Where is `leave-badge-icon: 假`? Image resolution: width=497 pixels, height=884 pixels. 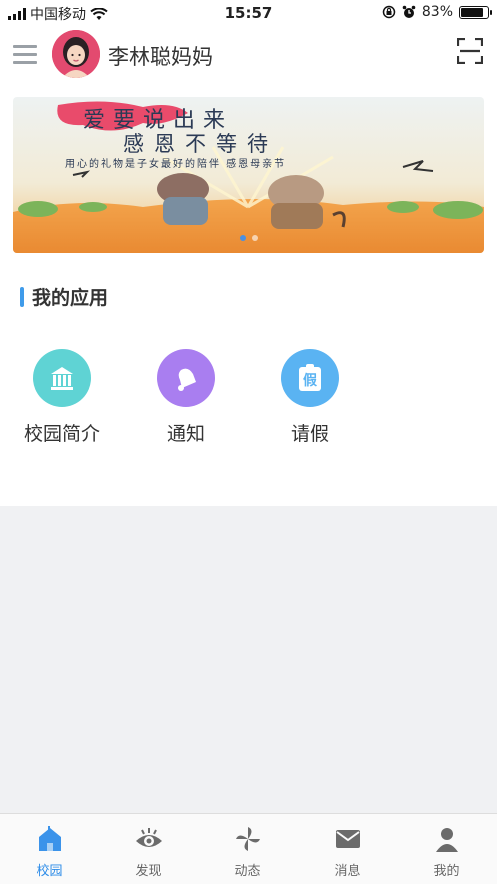
leave-badge-icon: 假 is located at coordinates (310, 378).